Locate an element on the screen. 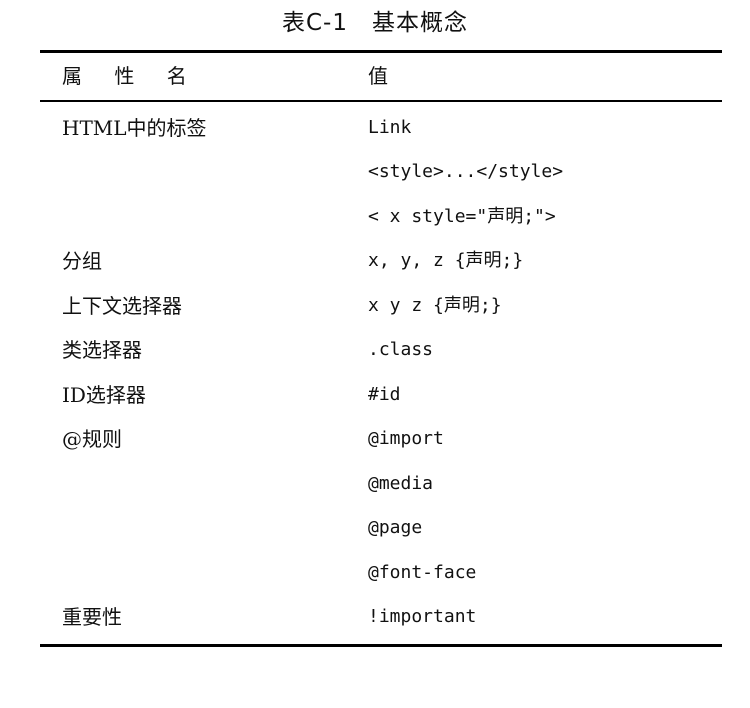 The image size is (750, 708). row-value: @page is located at coordinates (395, 527).